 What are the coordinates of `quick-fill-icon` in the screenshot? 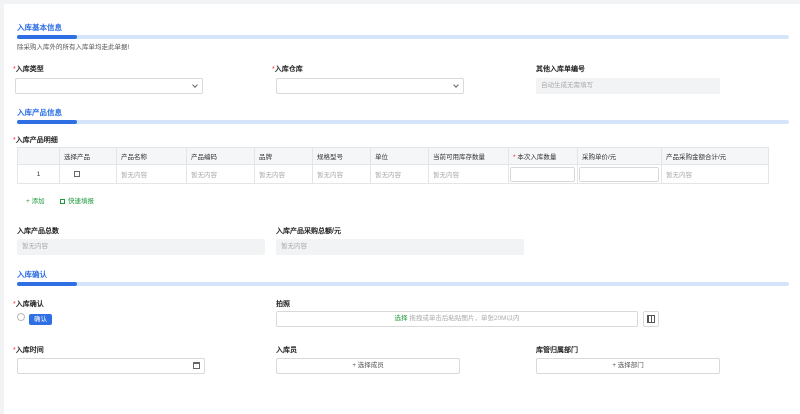 It's located at (62, 201).